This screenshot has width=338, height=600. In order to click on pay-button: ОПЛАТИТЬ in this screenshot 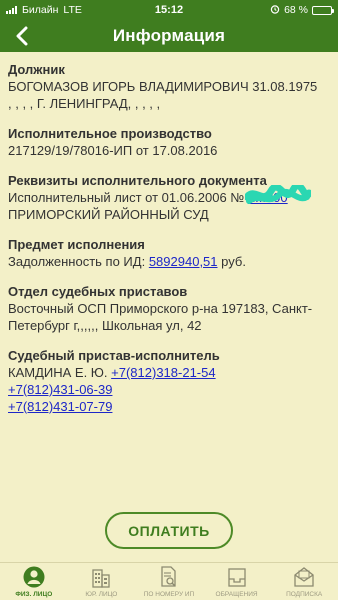, I will do `click(169, 530)`.